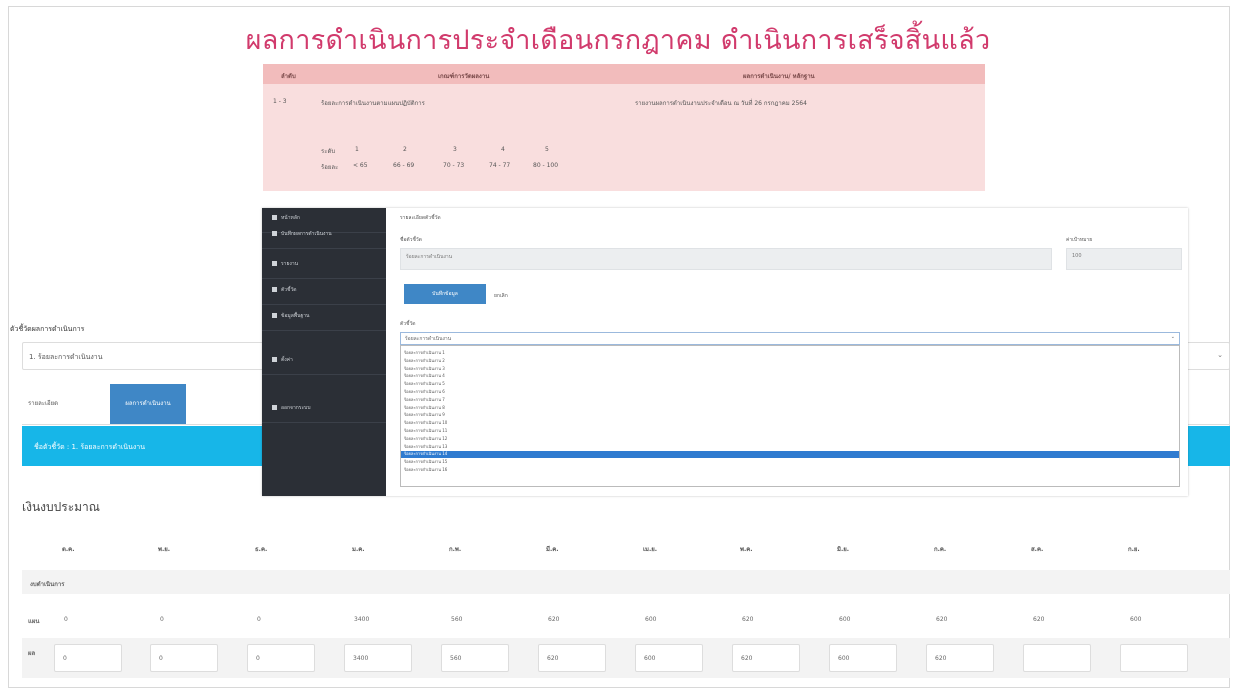  Describe the element at coordinates (424, 376) in the screenshot. I see `dropdown-option: ร้อยละการดำเนินงาน 4` at that location.